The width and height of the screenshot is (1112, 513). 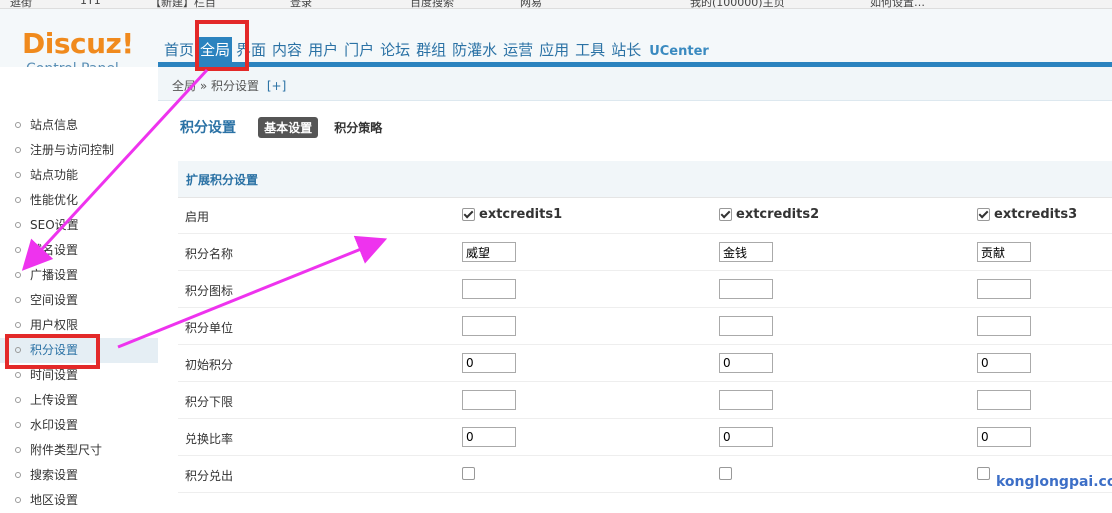 What do you see at coordinates (1054, 482) in the screenshot?
I see `watermark: konglongpai.com` at bounding box center [1054, 482].